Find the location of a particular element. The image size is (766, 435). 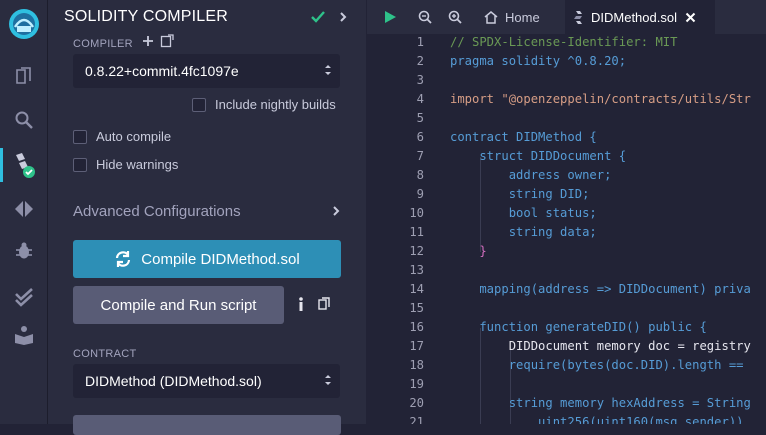

code-line: contract DIDMethod { is located at coordinates (523, 137).